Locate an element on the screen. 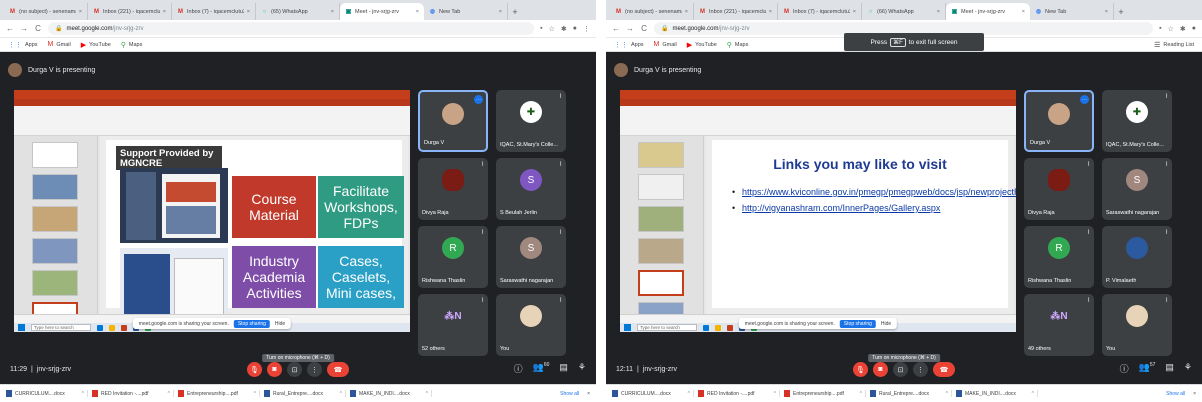  bookmark-youtube: ▶ YouTube is located at coordinates (96, 45).